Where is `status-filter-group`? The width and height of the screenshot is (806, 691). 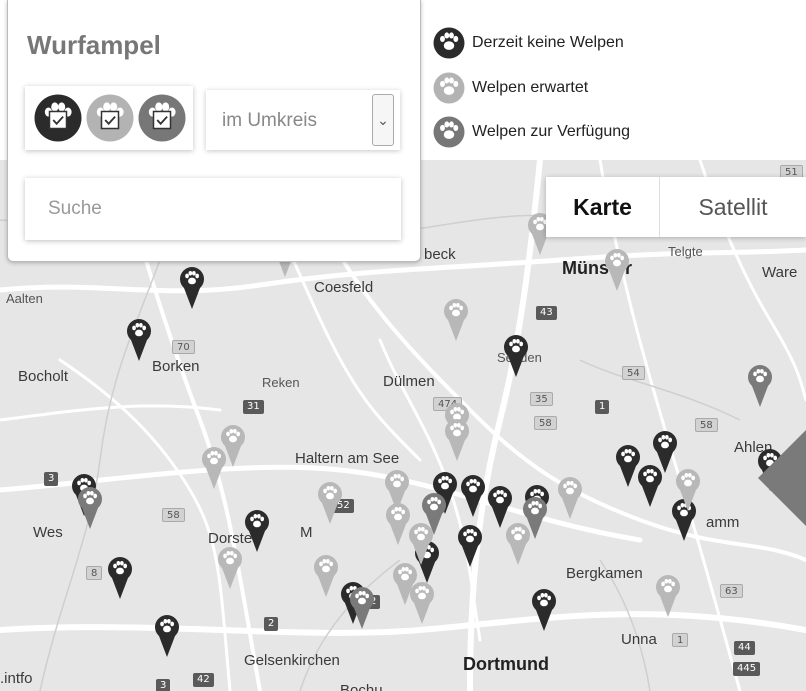 status-filter-group is located at coordinates (109, 118).